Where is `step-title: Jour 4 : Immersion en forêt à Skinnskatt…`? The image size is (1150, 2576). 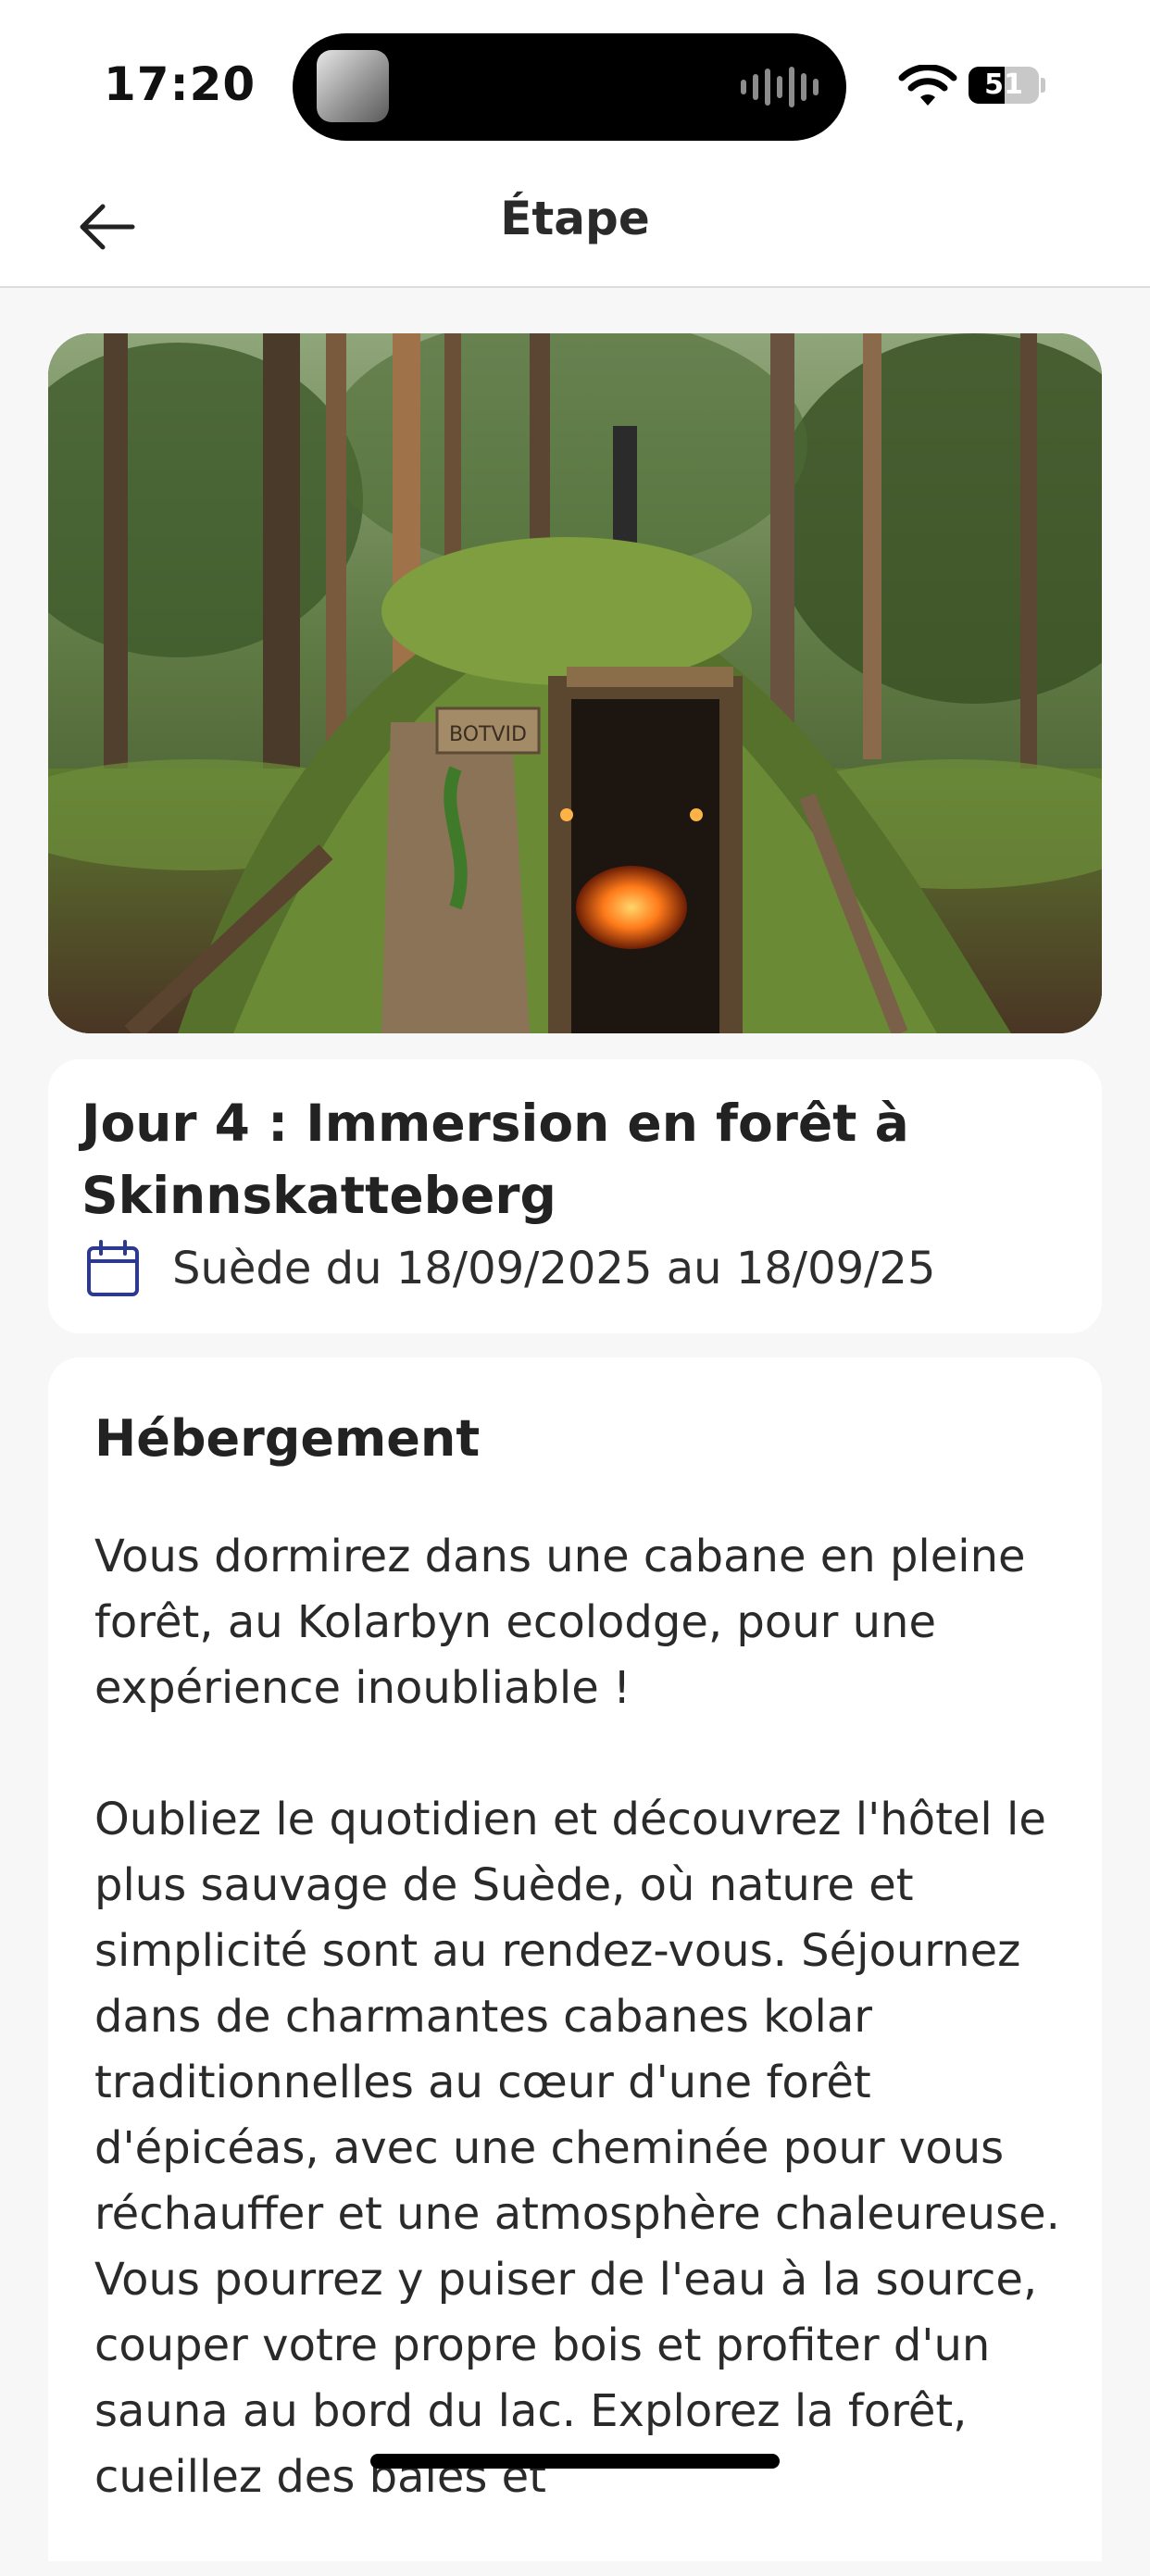 step-title: Jour 4 : Immersion en forêt à Skinnskatt… is located at coordinates (495, 1159).